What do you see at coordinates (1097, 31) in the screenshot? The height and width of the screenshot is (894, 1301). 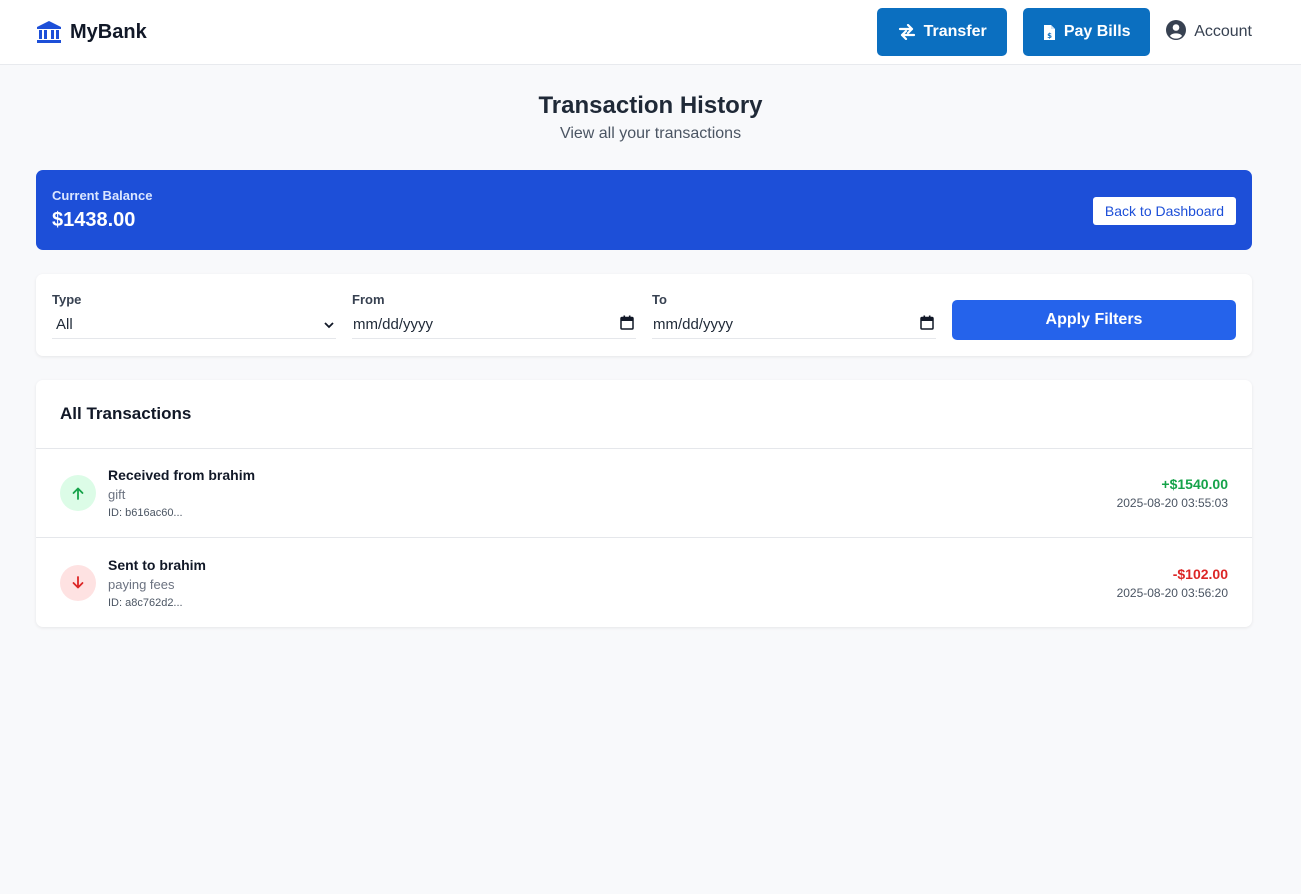 I see `pay-bills-button-label: Pay Bills` at bounding box center [1097, 31].